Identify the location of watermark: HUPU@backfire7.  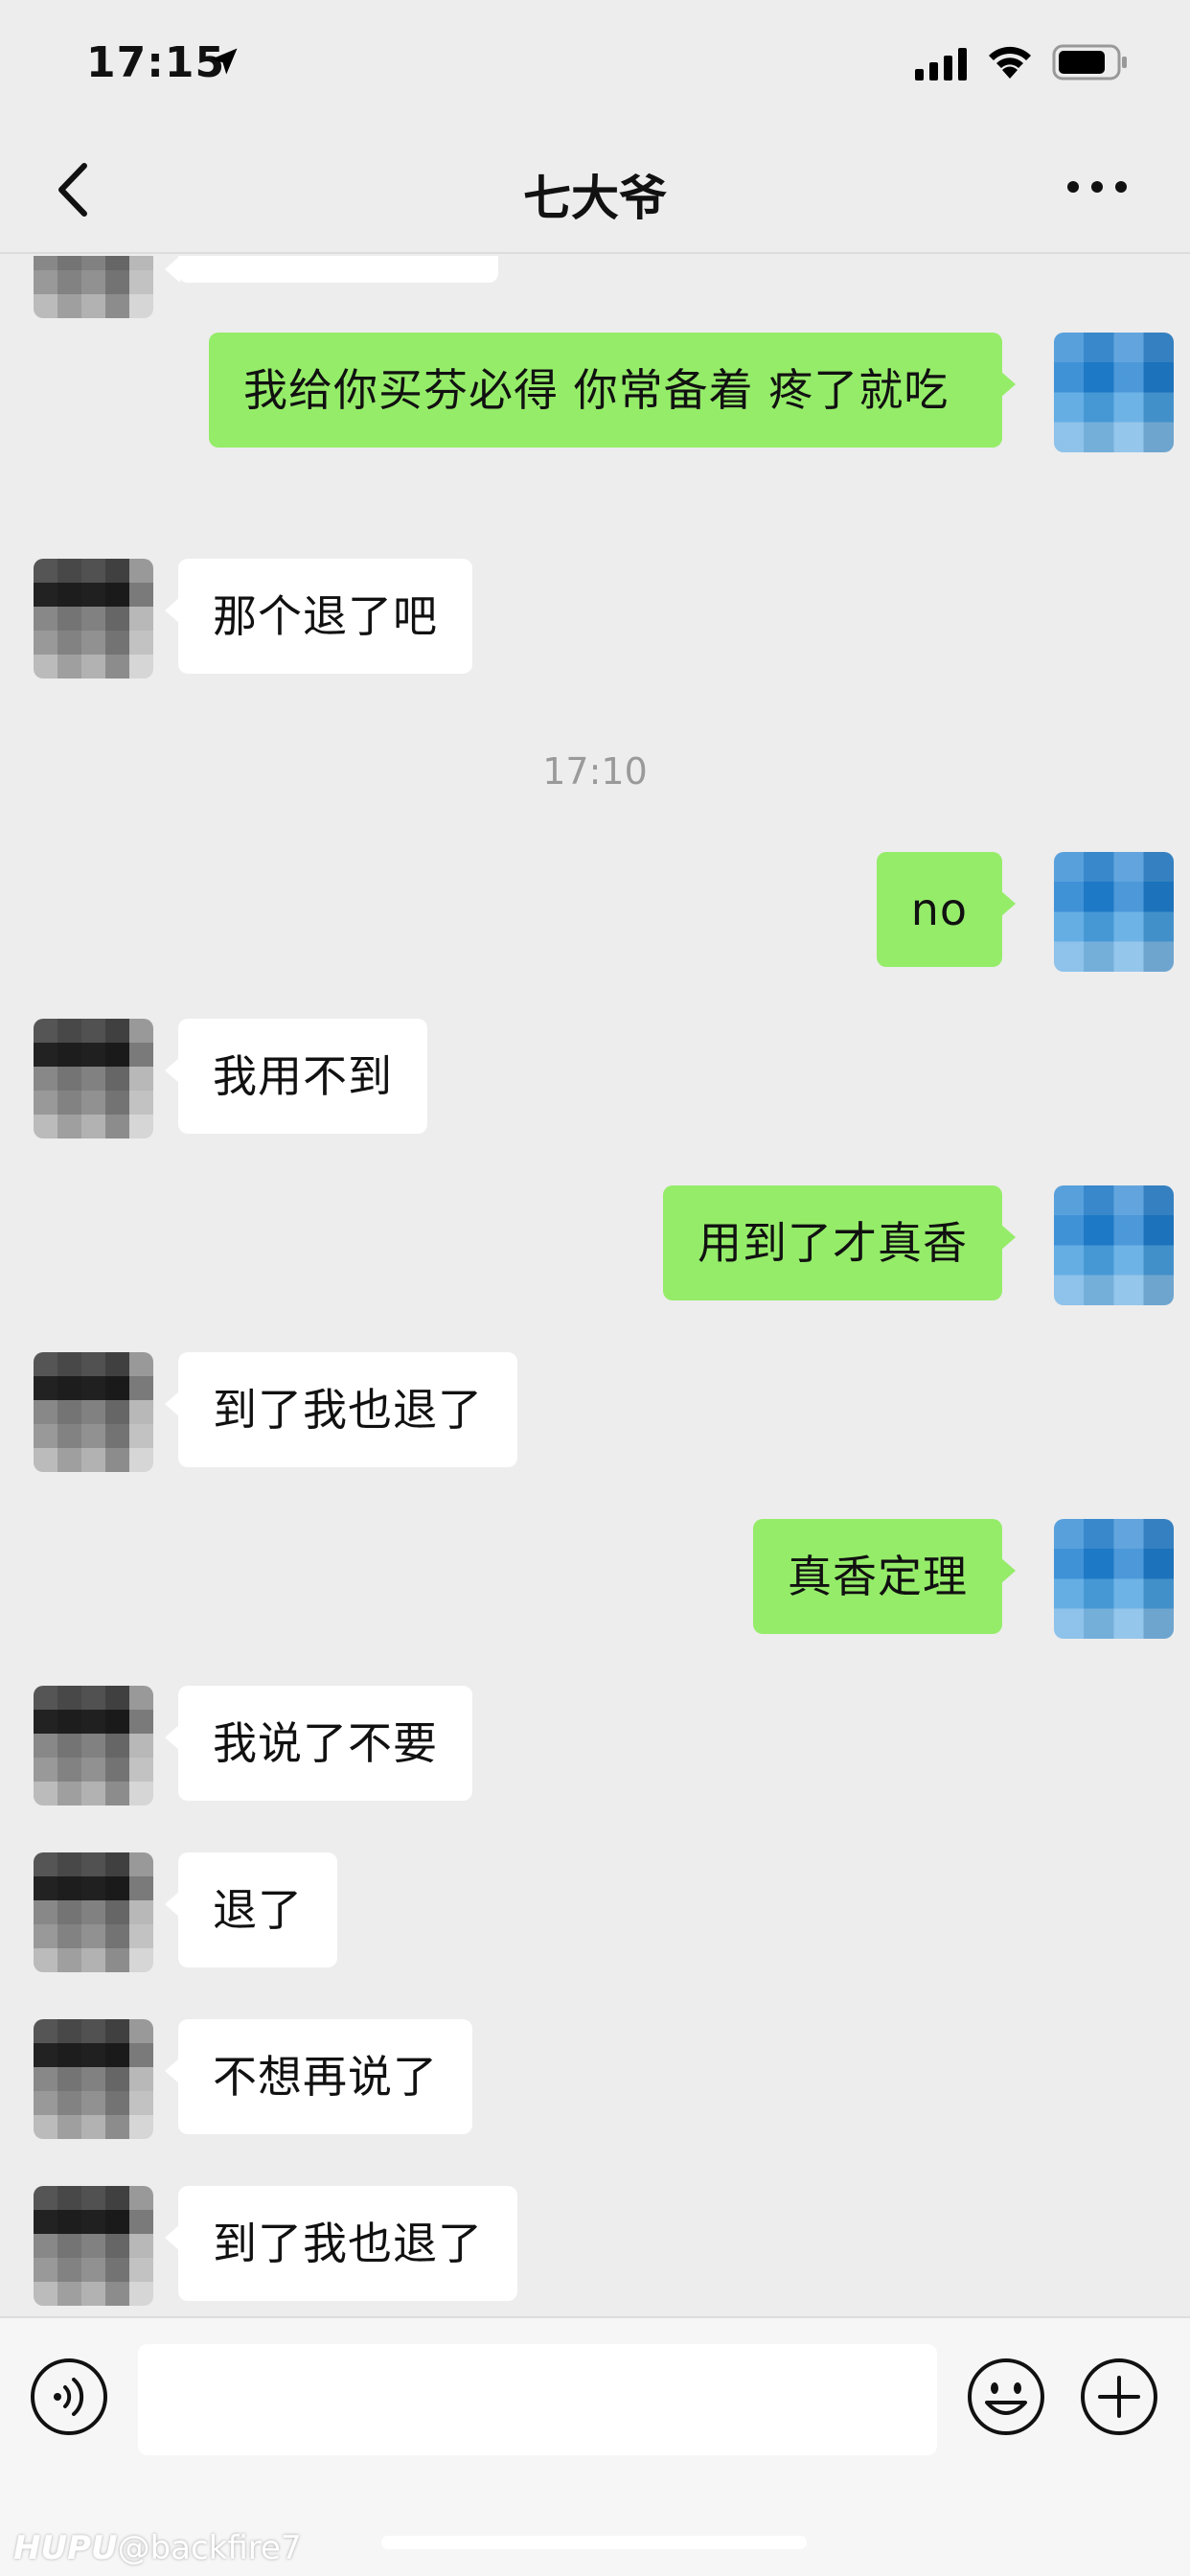
(158, 2548).